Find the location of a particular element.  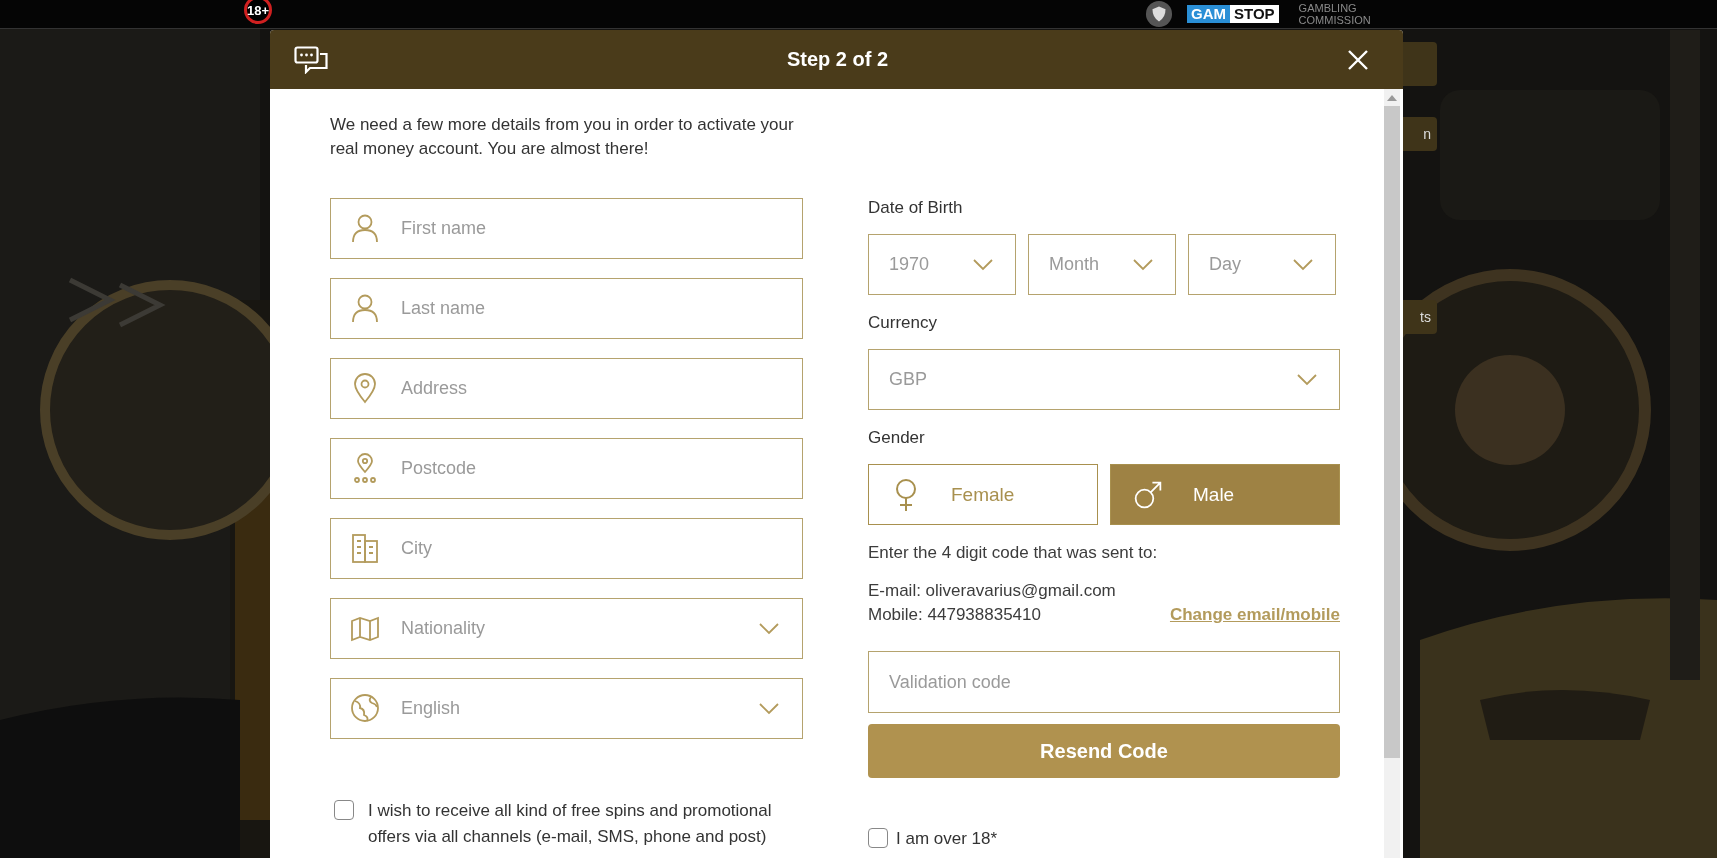

instruction-text: Enter the 4 digit code that was sent to: is located at coordinates (1013, 553).